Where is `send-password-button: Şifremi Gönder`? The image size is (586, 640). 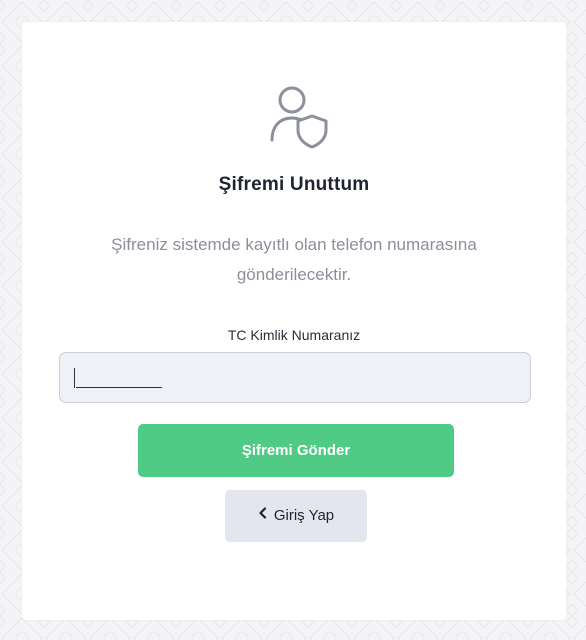 send-password-button: Şifremi Gönder is located at coordinates (296, 450).